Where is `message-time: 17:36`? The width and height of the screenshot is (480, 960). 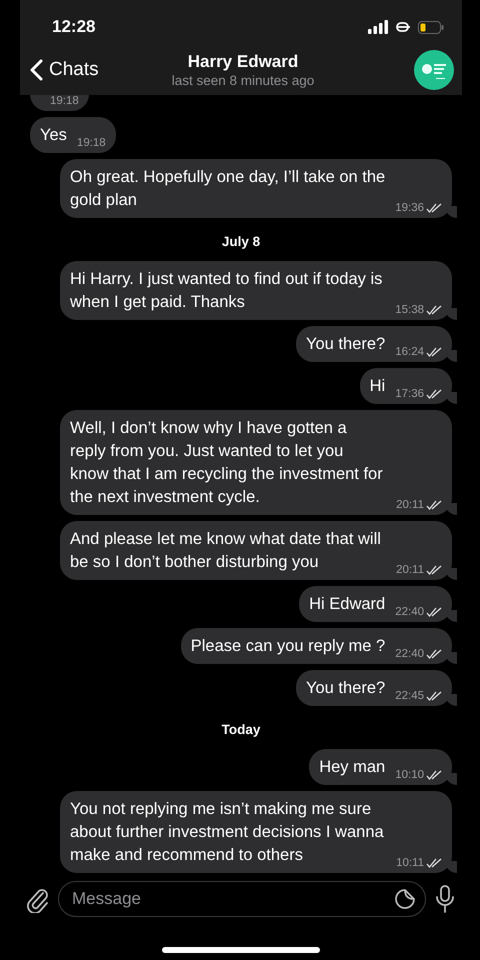 message-time: 17:36 is located at coordinates (409, 394).